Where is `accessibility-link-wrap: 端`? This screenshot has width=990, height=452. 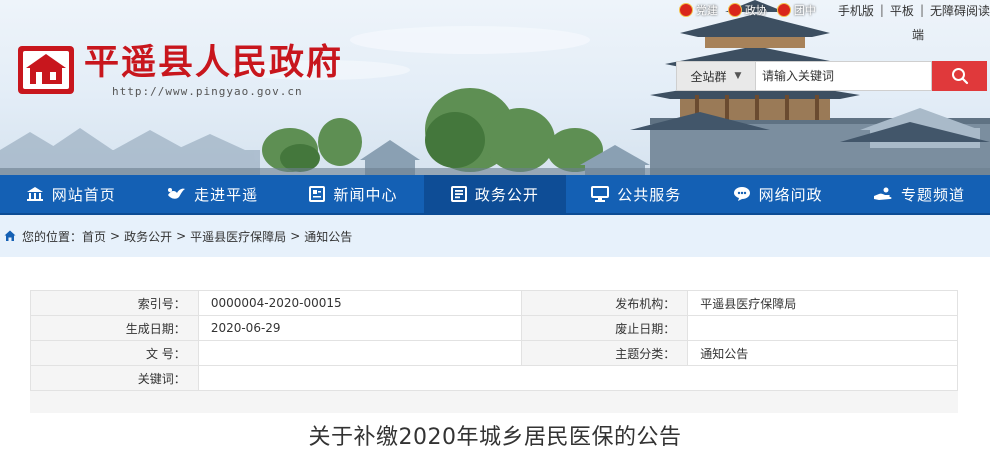
accessibility-link-wrap: 端 is located at coordinates (918, 34).